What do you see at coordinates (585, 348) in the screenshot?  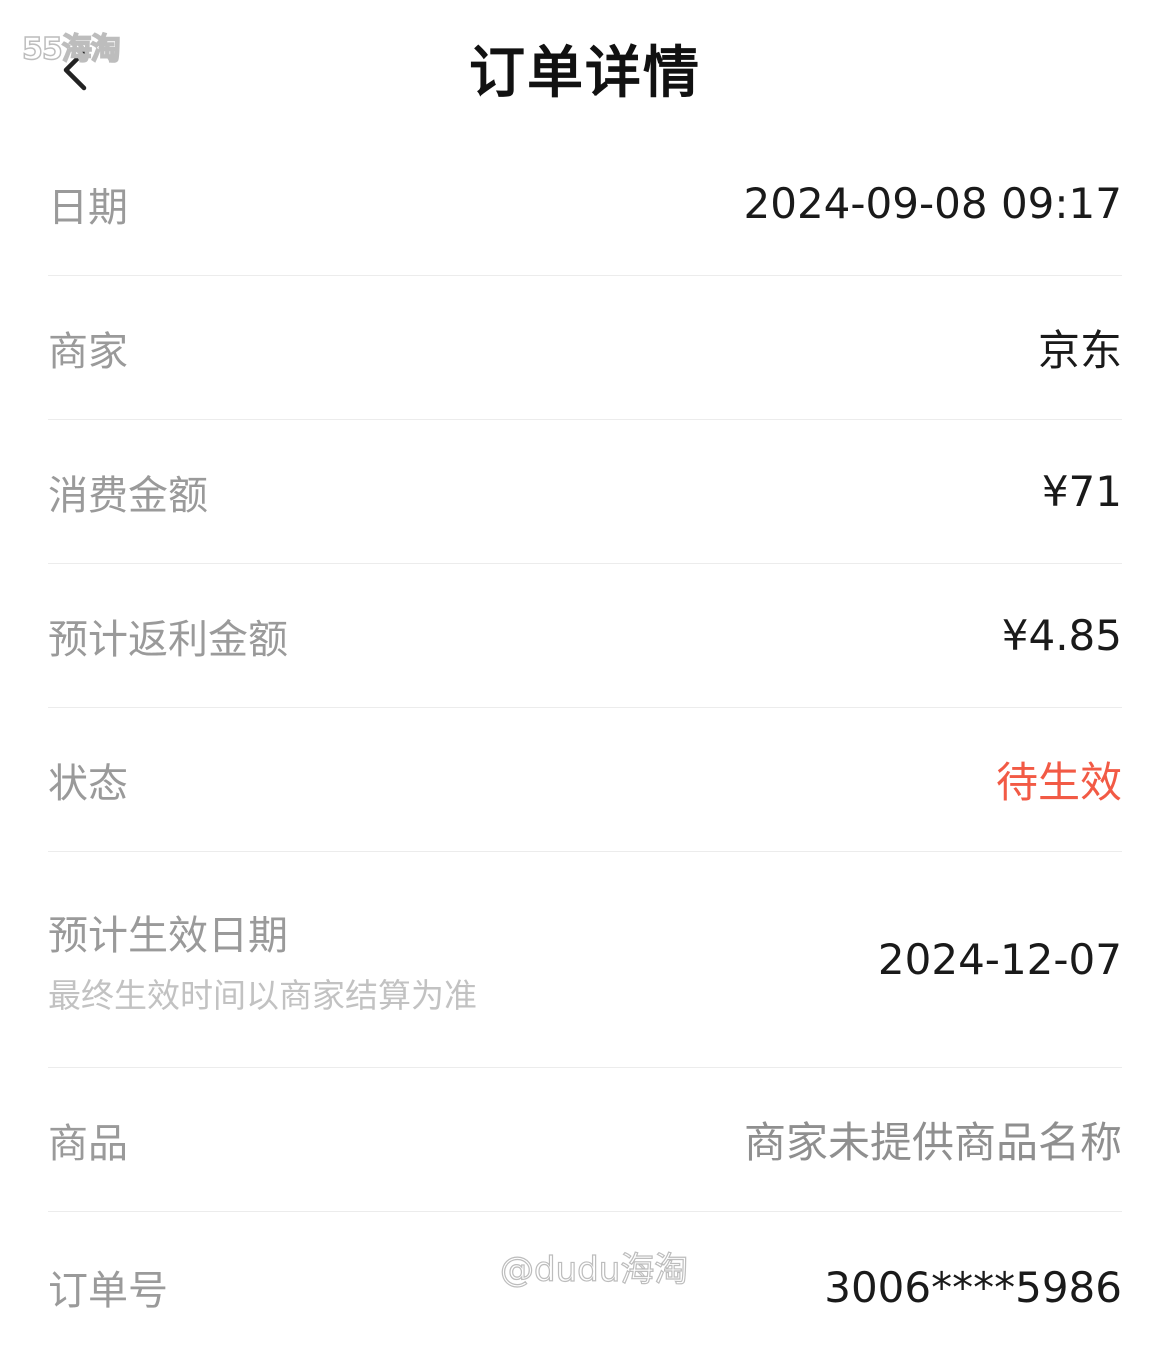 I see `detail-row-merchant: 商家 京东` at bounding box center [585, 348].